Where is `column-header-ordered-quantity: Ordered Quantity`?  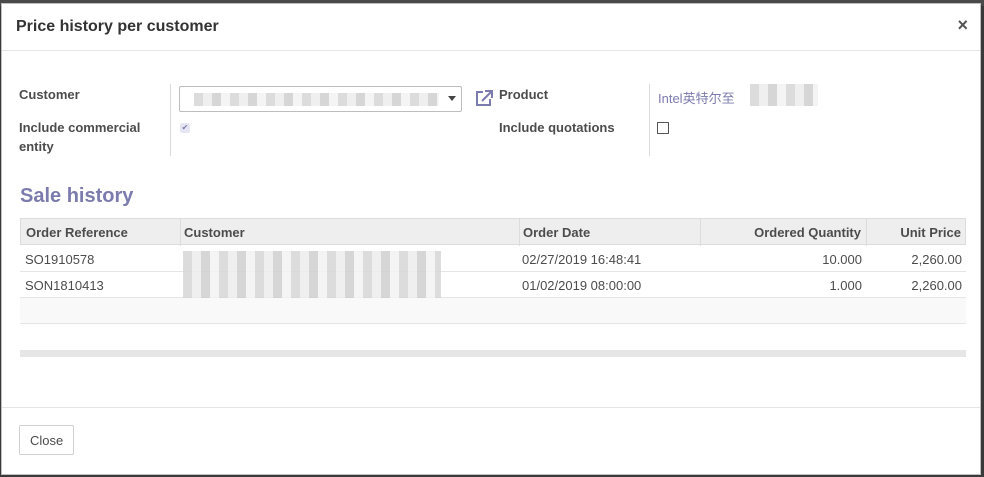
column-header-ordered-quantity: Ordered Quantity is located at coordinates (807, 232).